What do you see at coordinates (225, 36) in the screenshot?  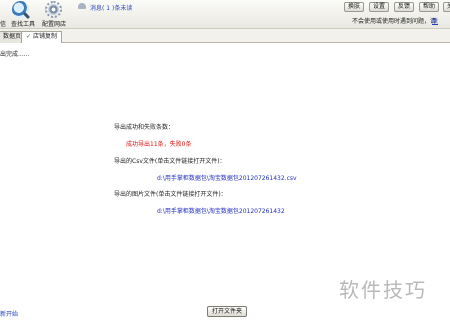 I see `tab-strip: 数据页 ✓ 店铺复制` at bounding box center [225, 36].